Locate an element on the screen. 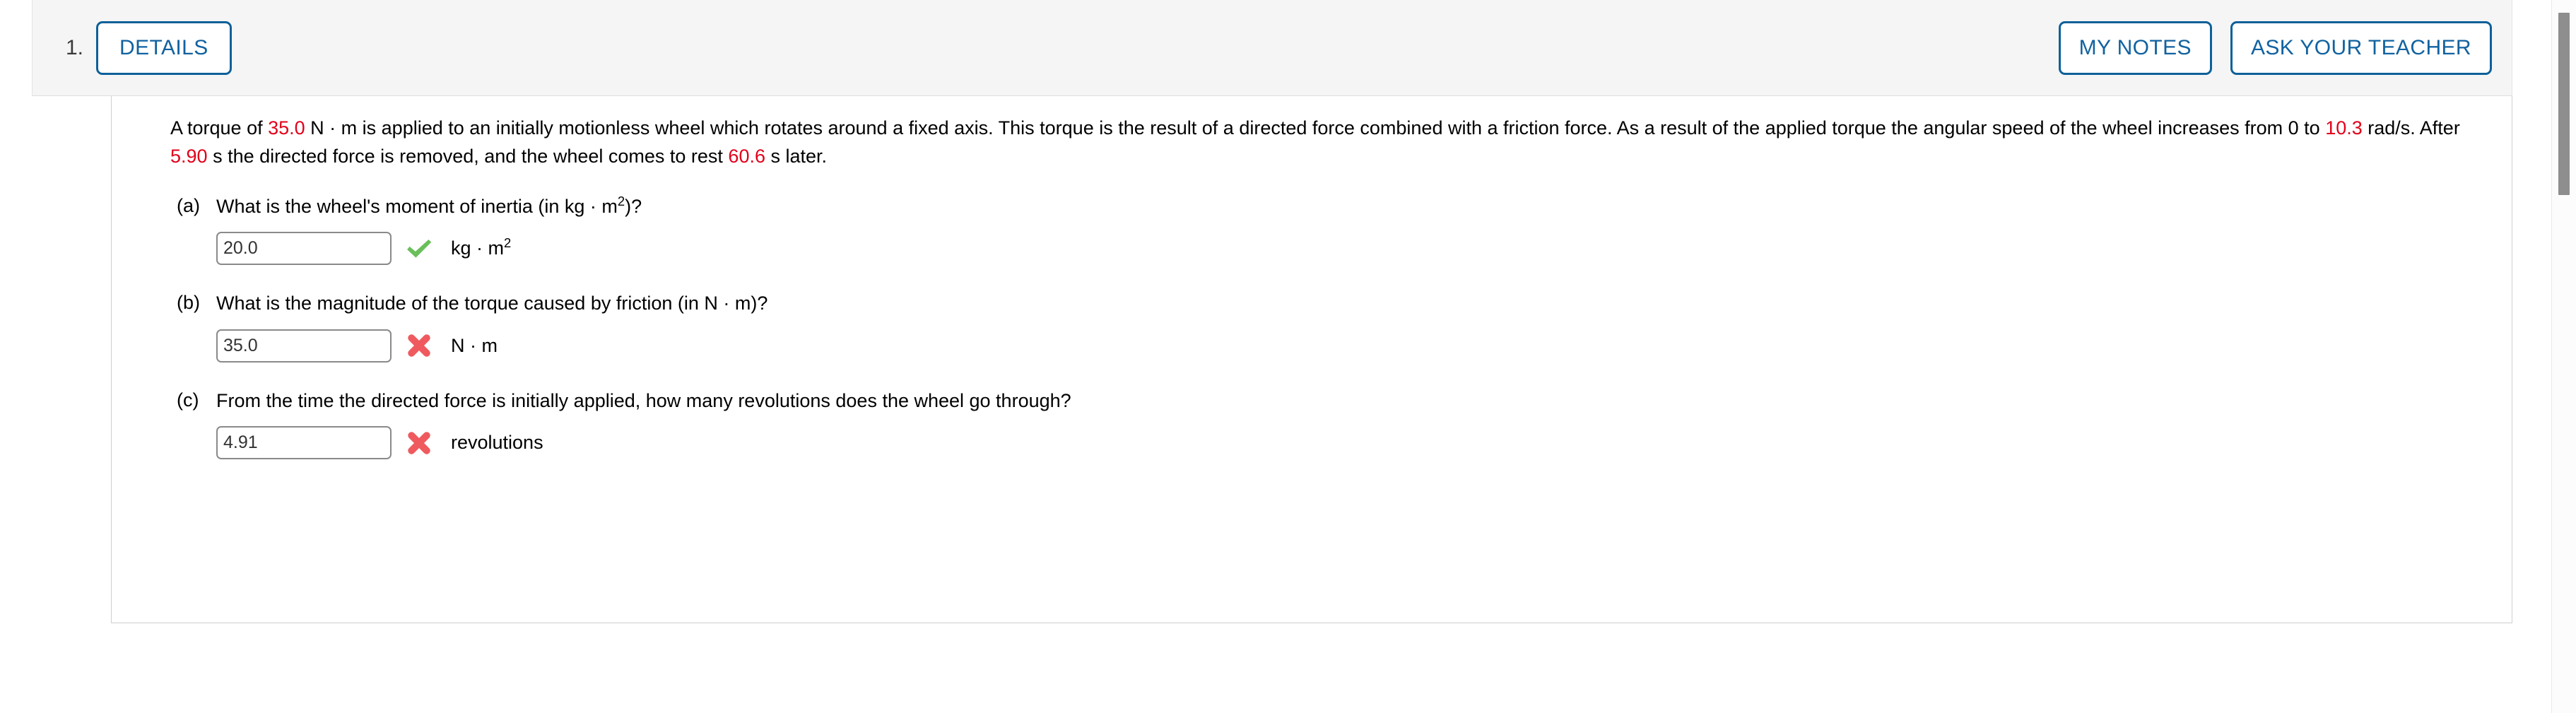 This screenshot has width=2576, height=713. answer-unit-exponent: 2 is located at coordinates (508, 243).